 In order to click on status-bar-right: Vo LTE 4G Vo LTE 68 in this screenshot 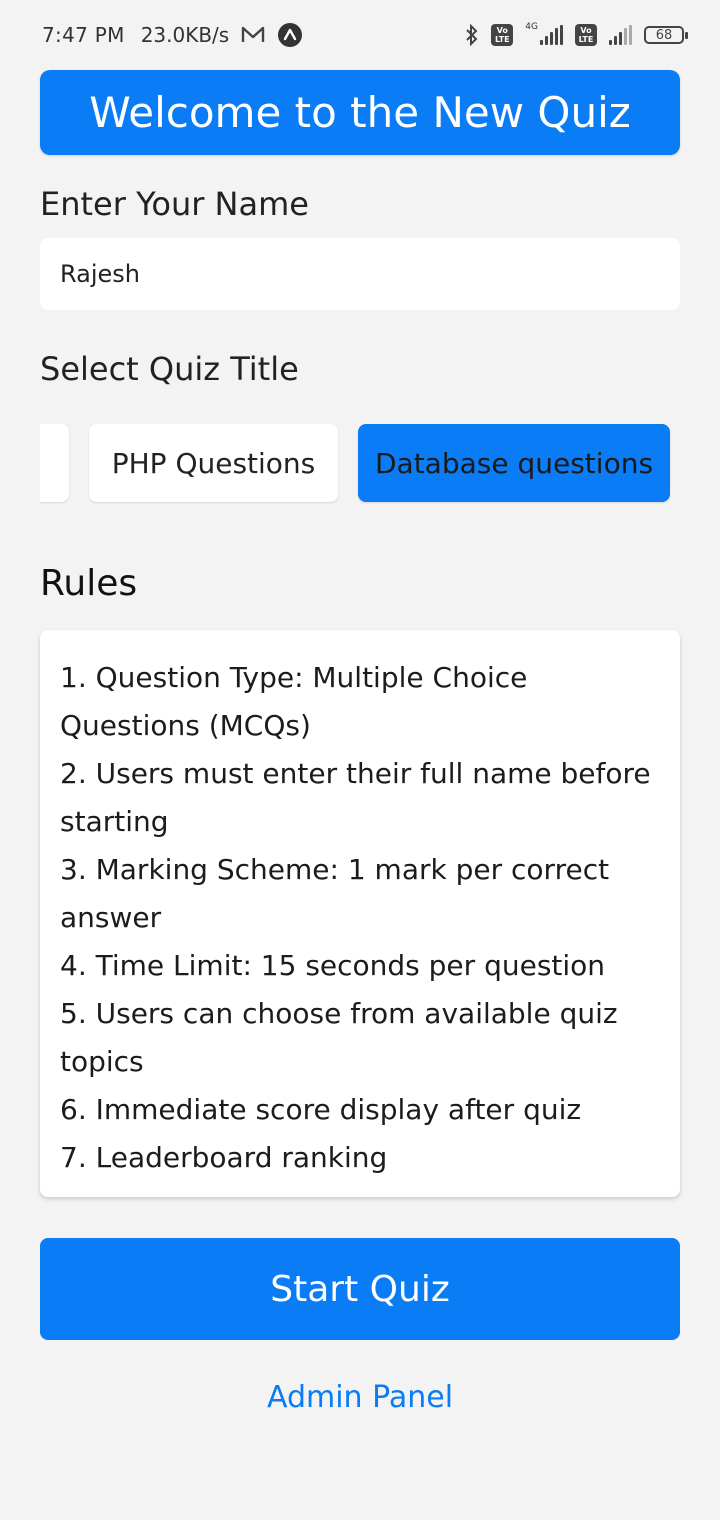, I will do `click(576, 34)`.